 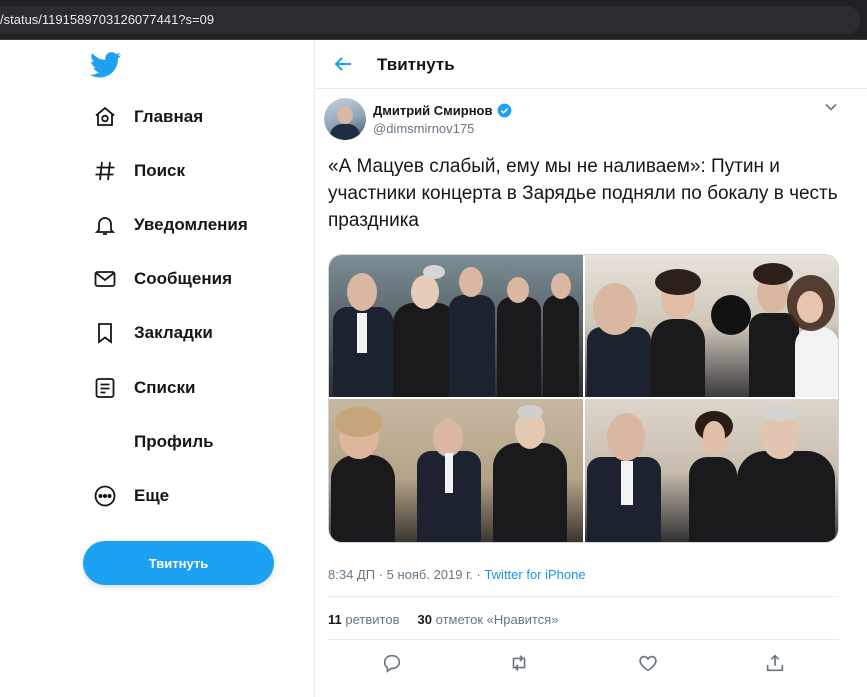 What do you see at coordinates (105, 279) in the screenshot?
I see `envelope-icon` at bounding box center [105, 279].